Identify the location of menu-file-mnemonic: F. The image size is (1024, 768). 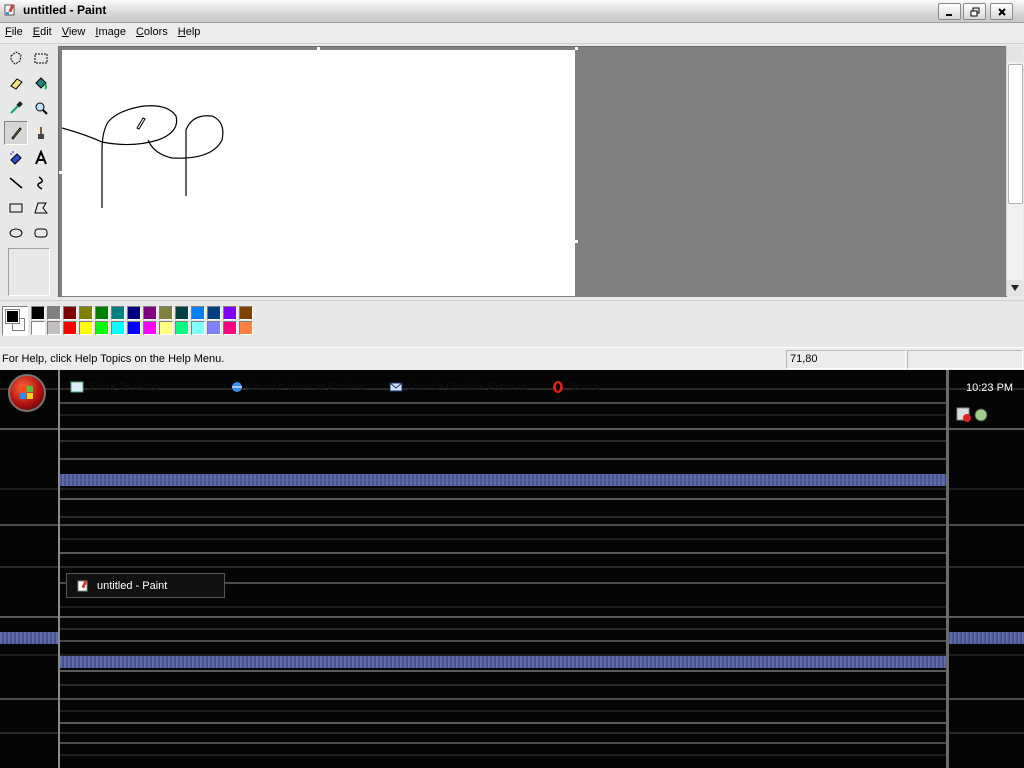
(8, 32).